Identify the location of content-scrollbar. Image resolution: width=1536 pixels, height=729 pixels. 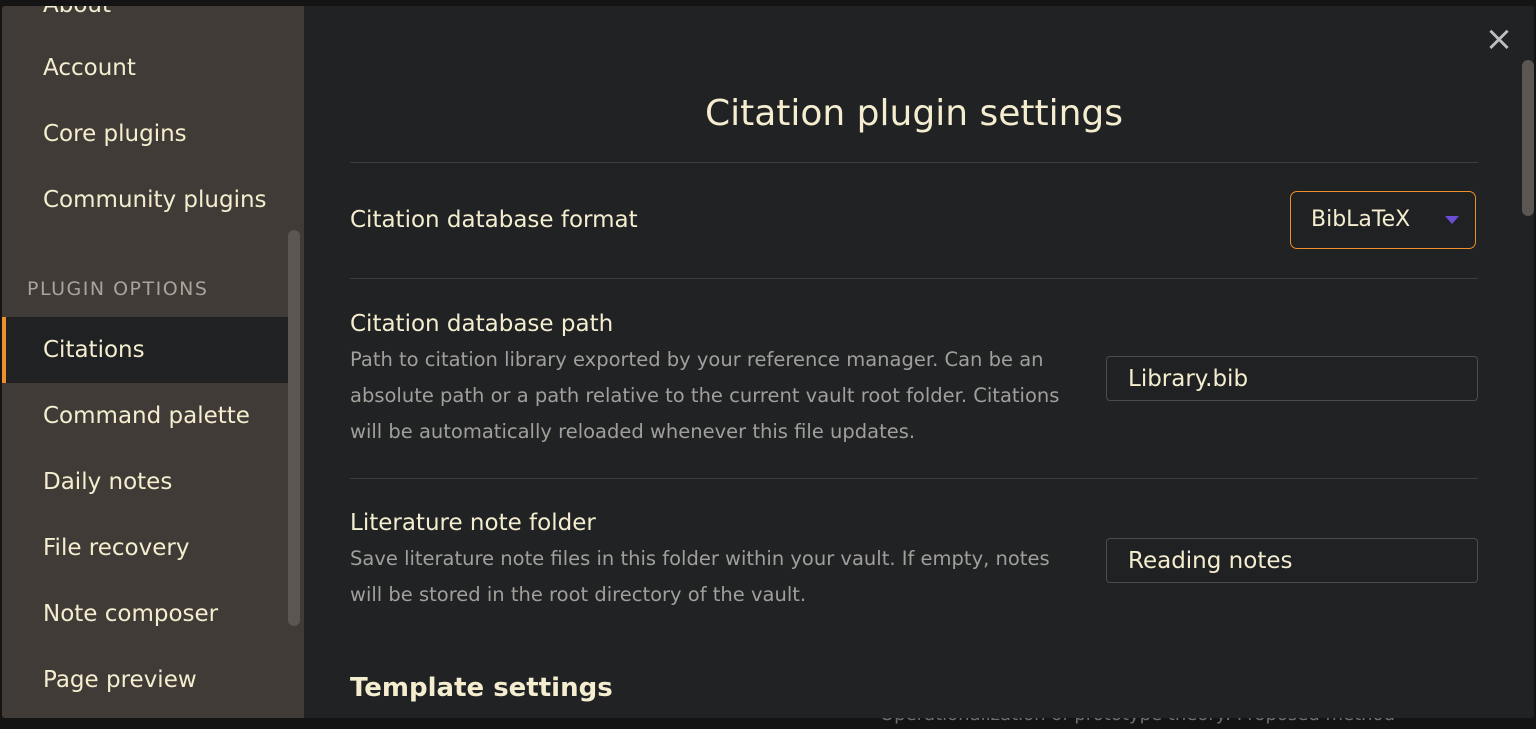
(1528, 138).